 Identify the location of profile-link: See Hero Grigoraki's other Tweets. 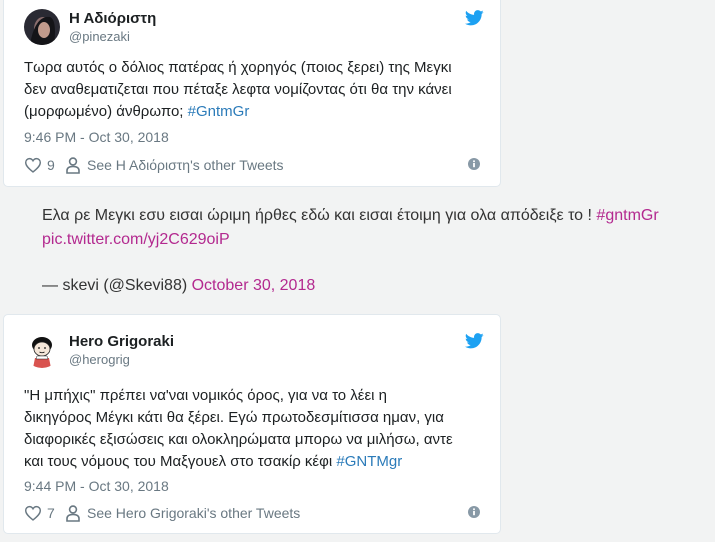
(183, 513).